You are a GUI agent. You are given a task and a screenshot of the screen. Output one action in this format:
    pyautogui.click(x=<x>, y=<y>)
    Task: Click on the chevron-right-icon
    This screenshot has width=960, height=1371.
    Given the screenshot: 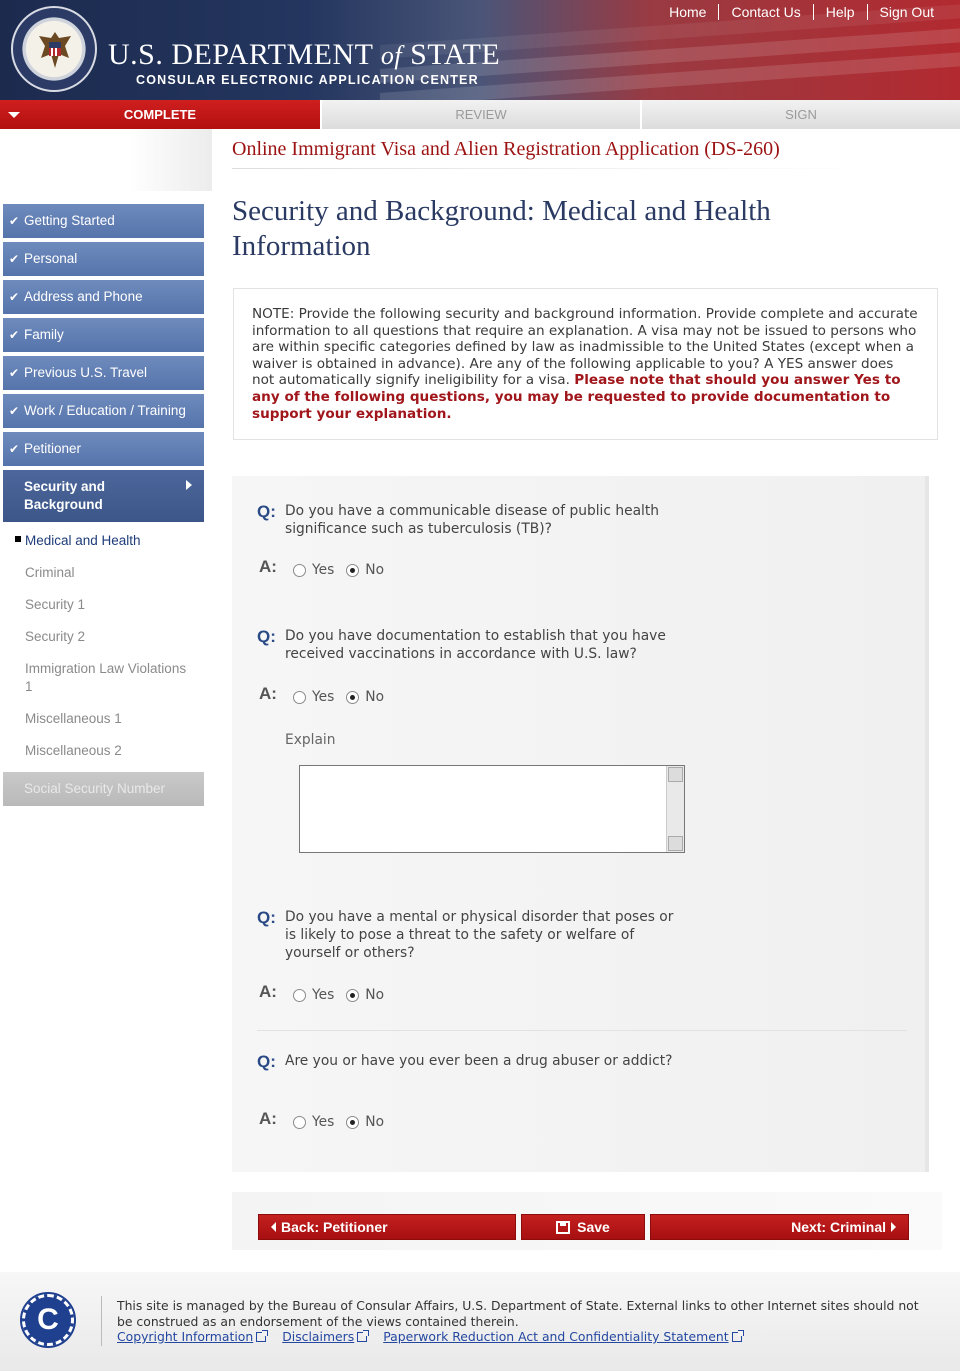 What is the action you would take?
    pyautogui.click(x=189, y=485)
    